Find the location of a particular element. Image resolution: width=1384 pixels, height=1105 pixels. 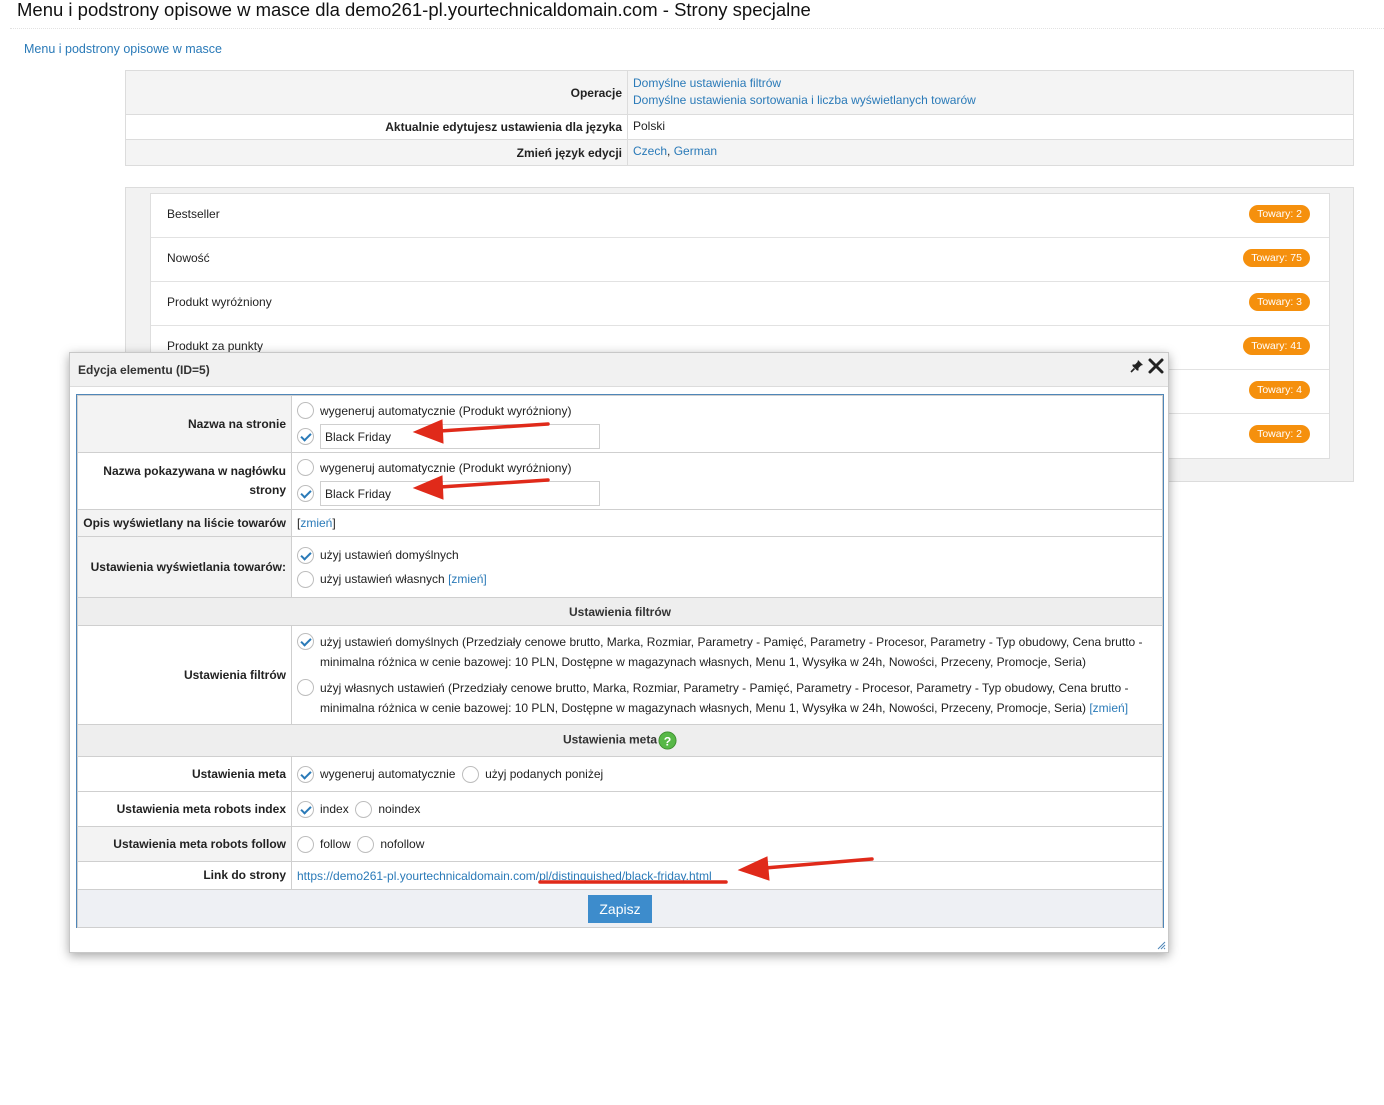

arrow-to-header-input is located at coordinates (494, 483).